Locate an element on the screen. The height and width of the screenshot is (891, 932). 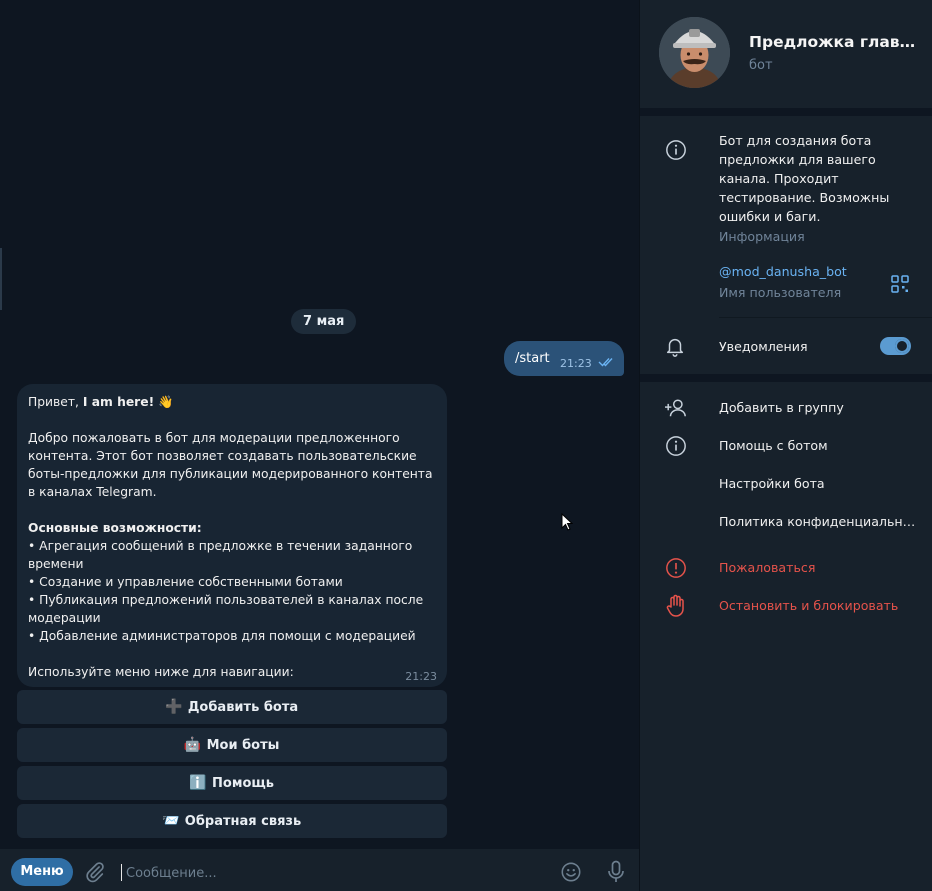
username-caption: Имя пользователя is located at coordinates (780, 292).